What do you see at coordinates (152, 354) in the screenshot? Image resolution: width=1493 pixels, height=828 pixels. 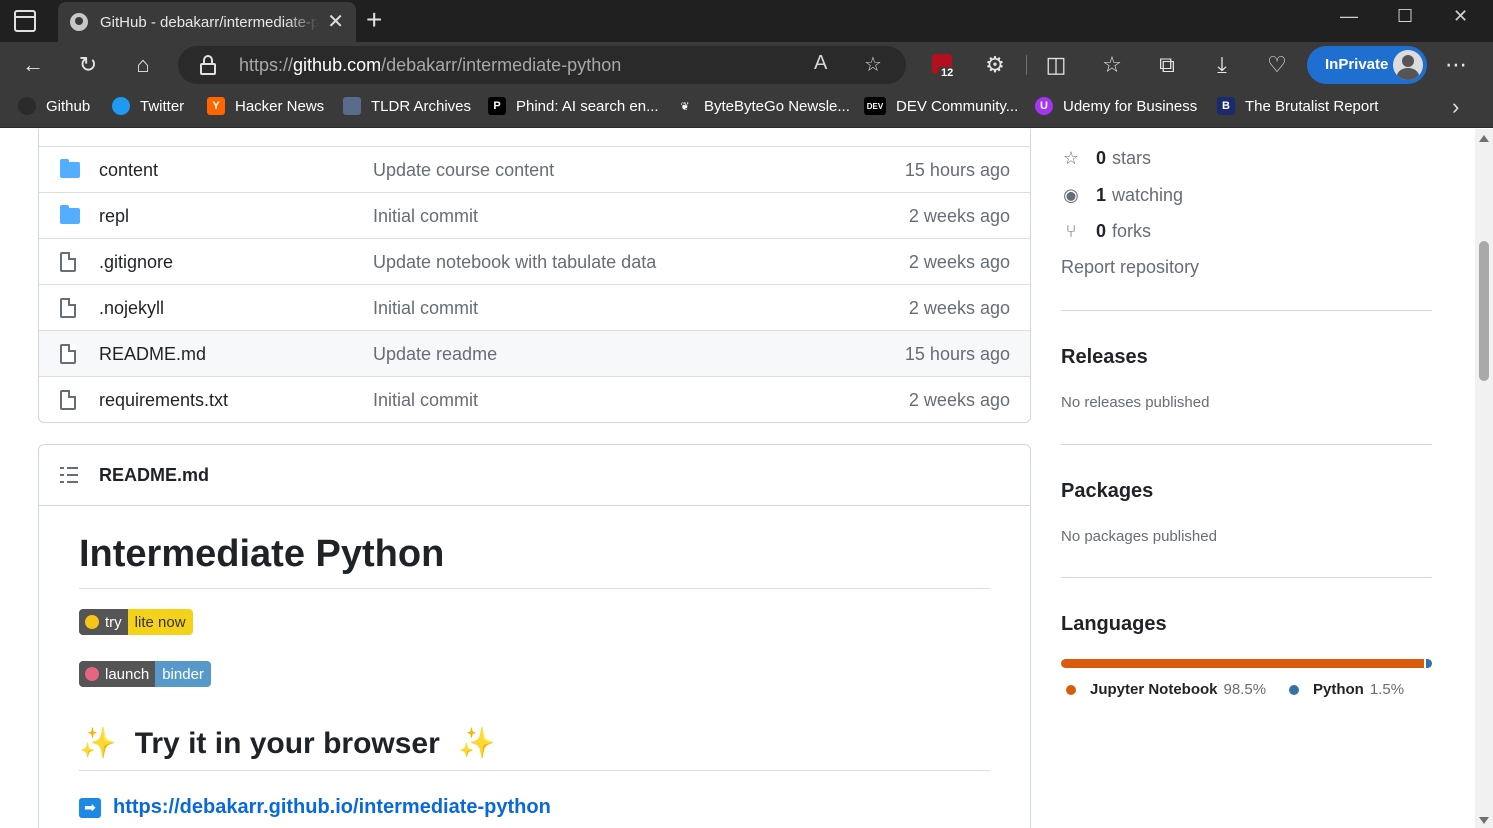 I see `file-name: README.md` at bounding box center [152, 354].